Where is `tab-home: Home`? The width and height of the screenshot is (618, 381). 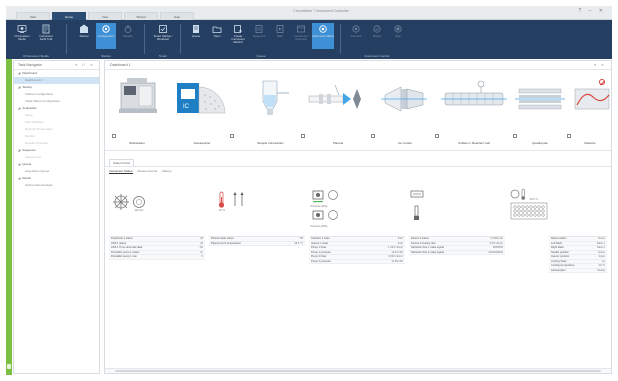 tab-home: Home is located at coordinates (69, 16).